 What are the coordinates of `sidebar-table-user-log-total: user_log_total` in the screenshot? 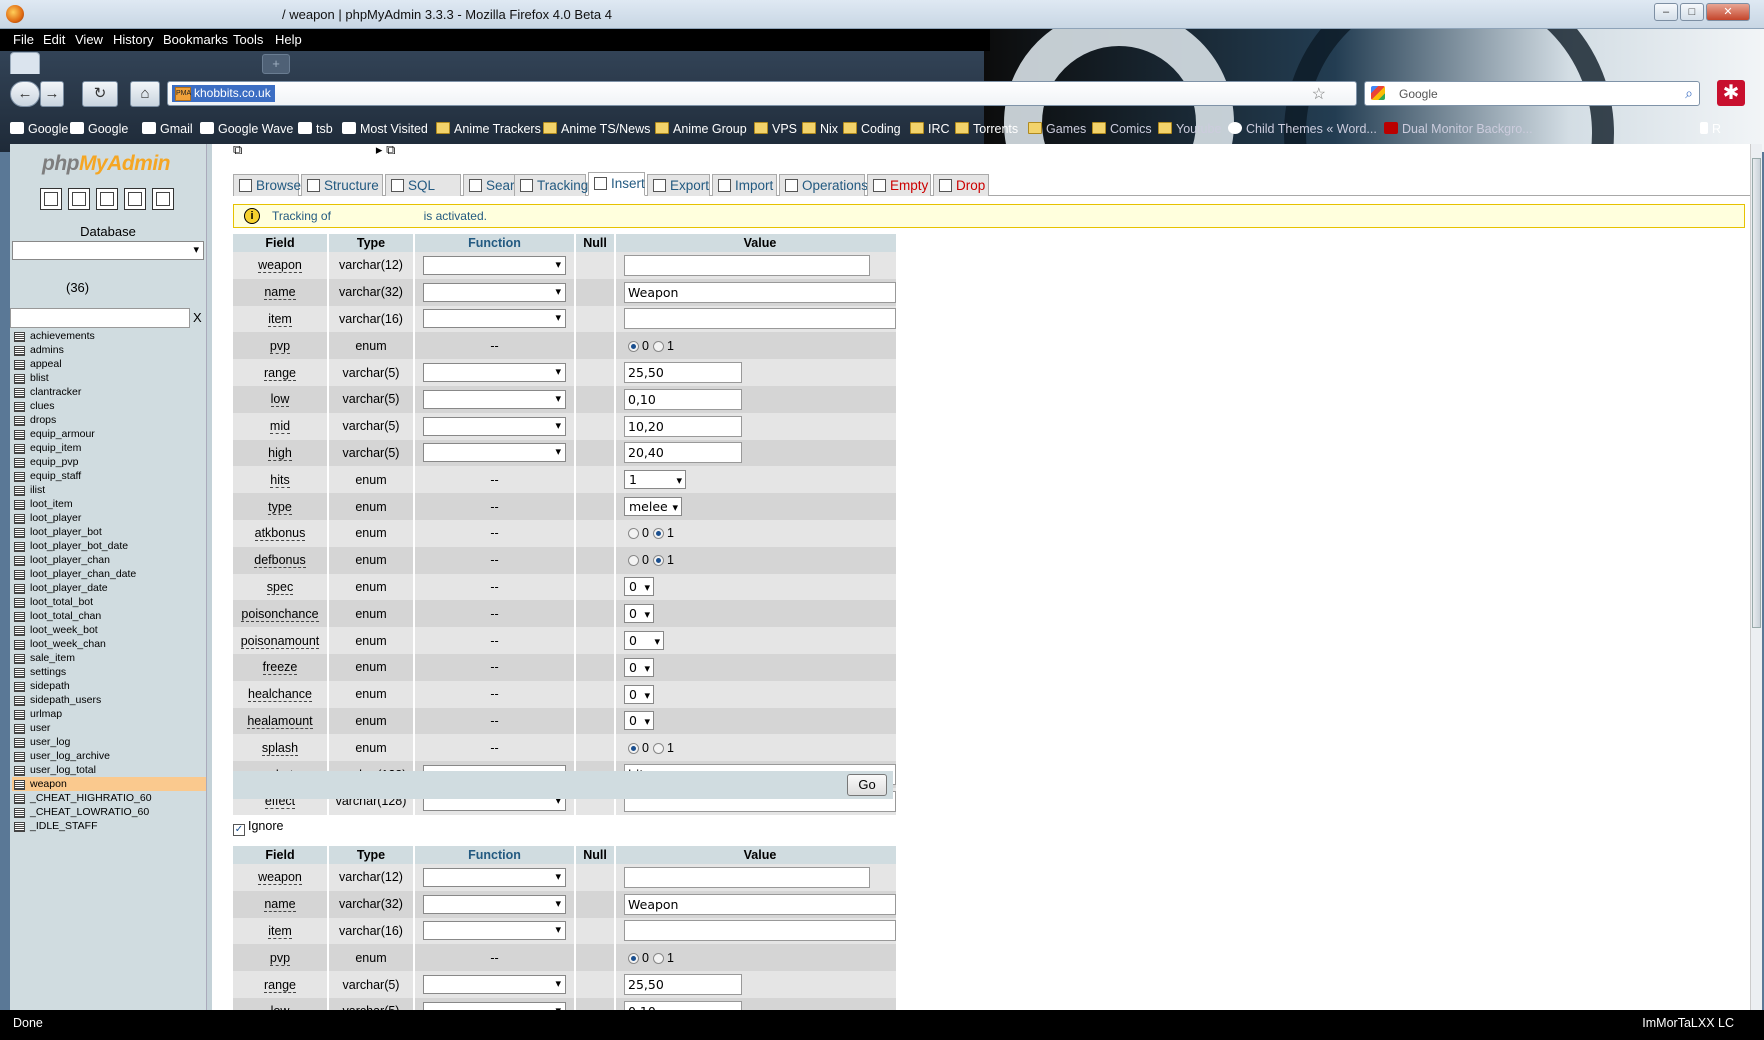 It's located at (109, 770).